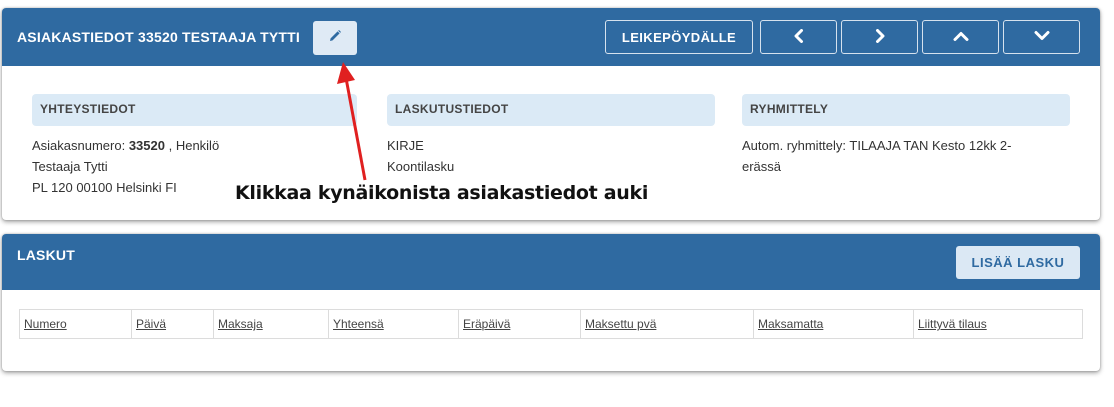 The height and width of the screenshot is (407, 1114). I want to click on column-header-payer: Maksaja, so click(271, 324).